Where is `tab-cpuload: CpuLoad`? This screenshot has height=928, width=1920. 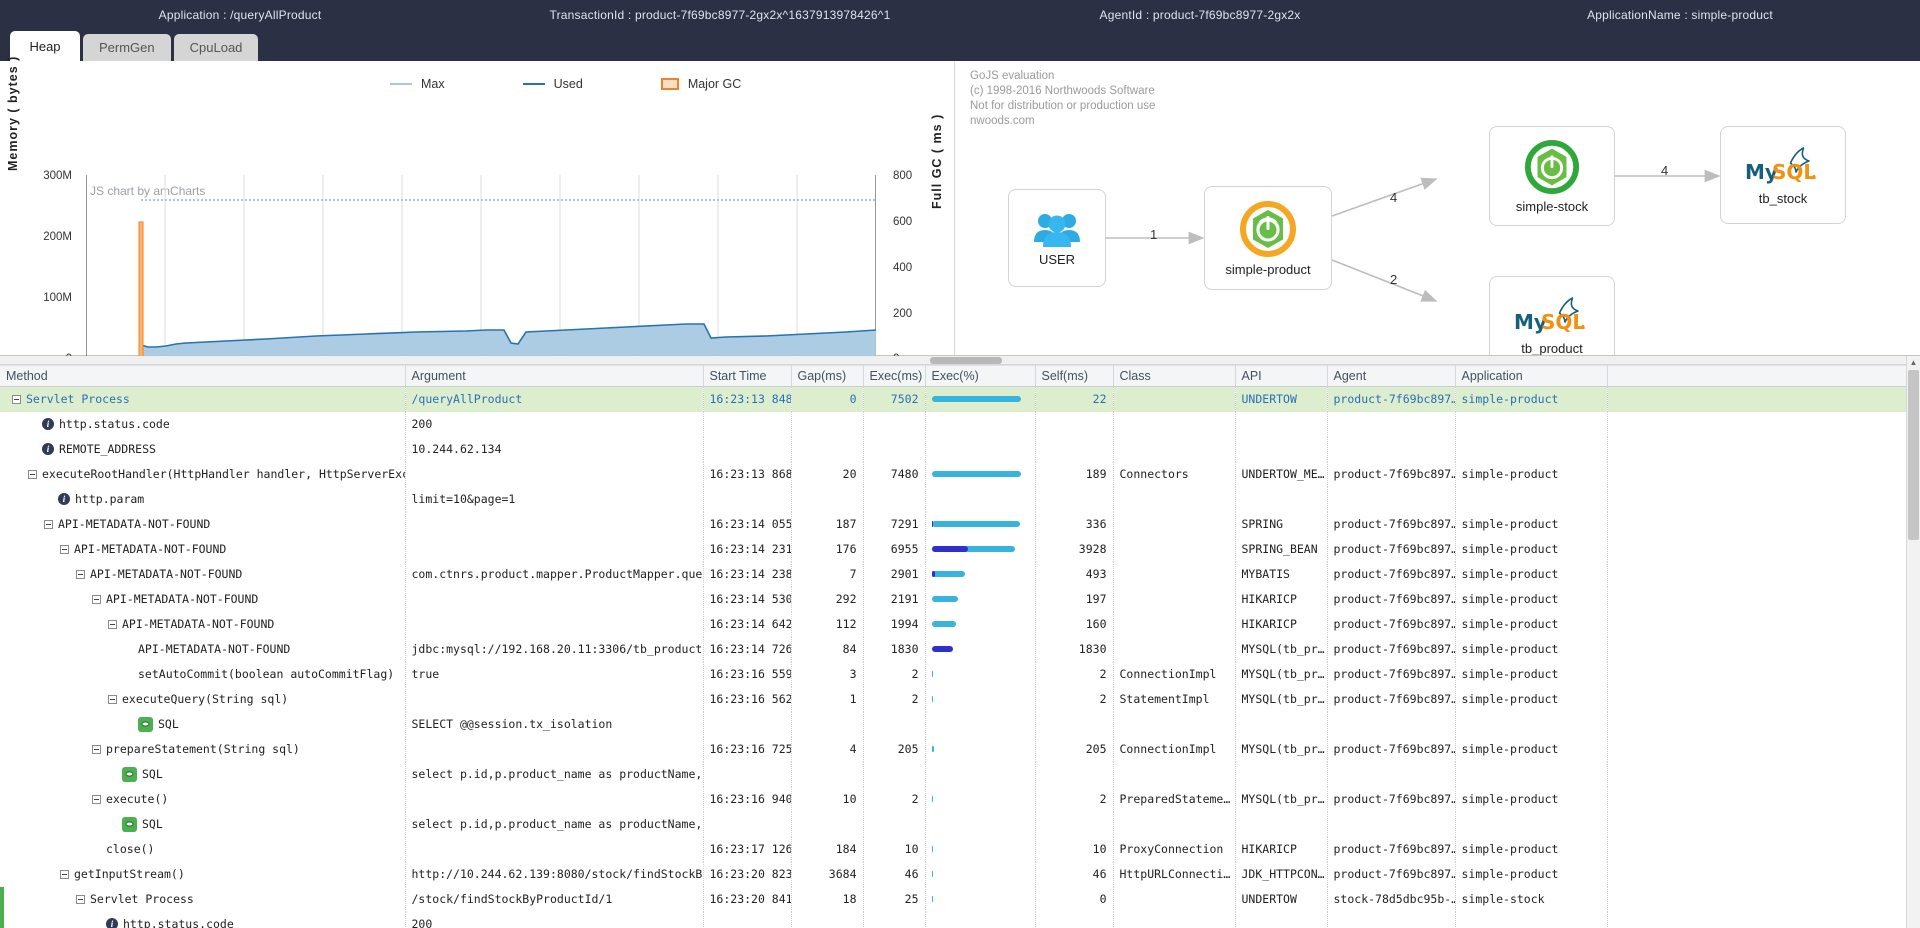
tab-cpuload: CpuLoad is located at coordinates (216, 47).